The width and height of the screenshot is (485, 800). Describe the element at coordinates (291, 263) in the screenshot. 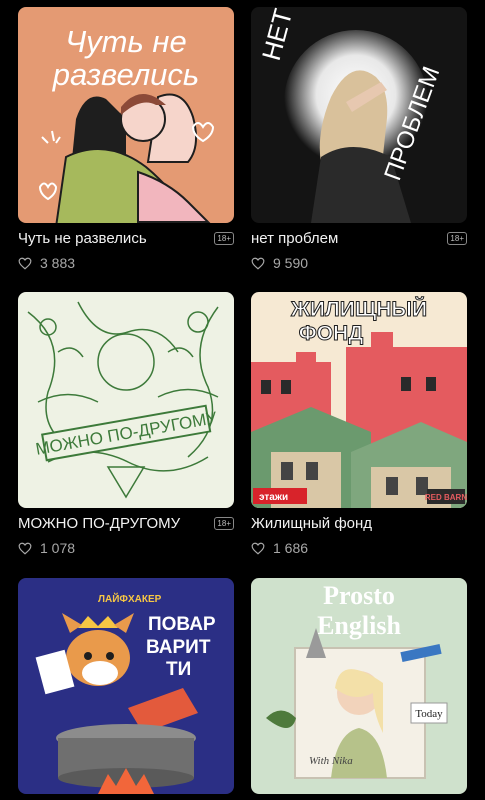

I see `likes-count: 9 590` at that location.